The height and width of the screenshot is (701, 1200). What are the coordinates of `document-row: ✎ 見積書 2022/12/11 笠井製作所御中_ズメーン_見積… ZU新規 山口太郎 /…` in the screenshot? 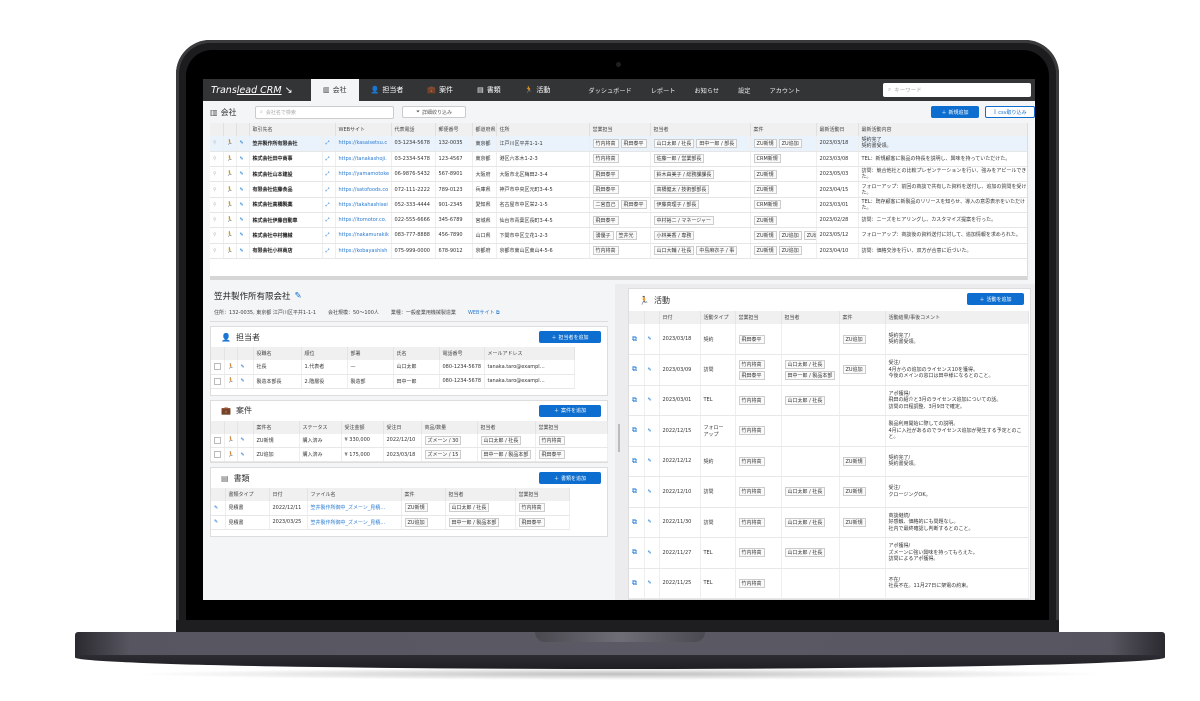 It's located at (390, 508).